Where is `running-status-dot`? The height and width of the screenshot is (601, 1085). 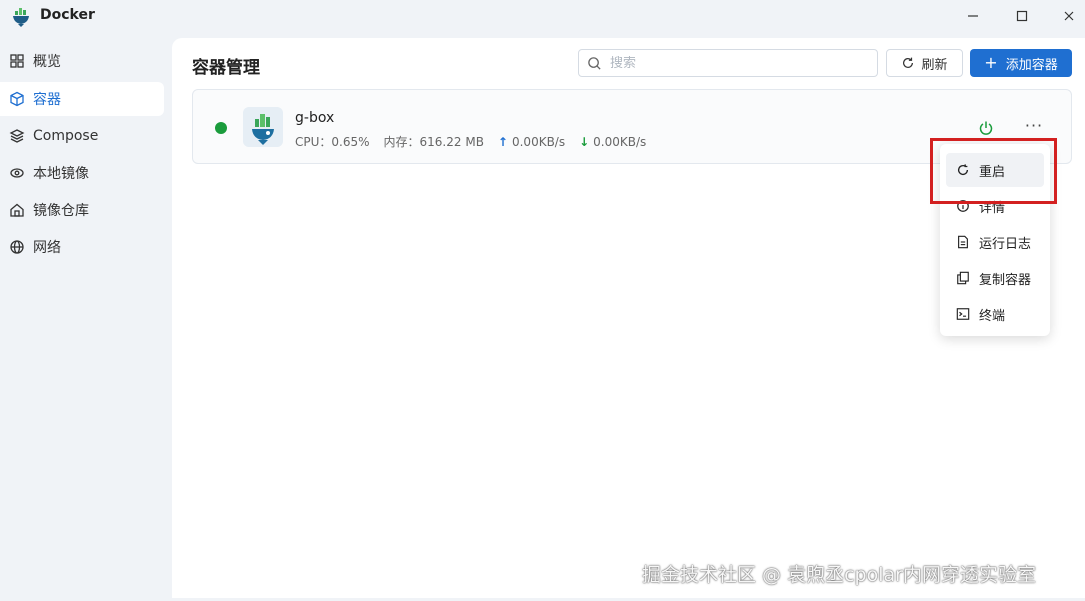 running-status-dot is located at coordinates (221, 128).